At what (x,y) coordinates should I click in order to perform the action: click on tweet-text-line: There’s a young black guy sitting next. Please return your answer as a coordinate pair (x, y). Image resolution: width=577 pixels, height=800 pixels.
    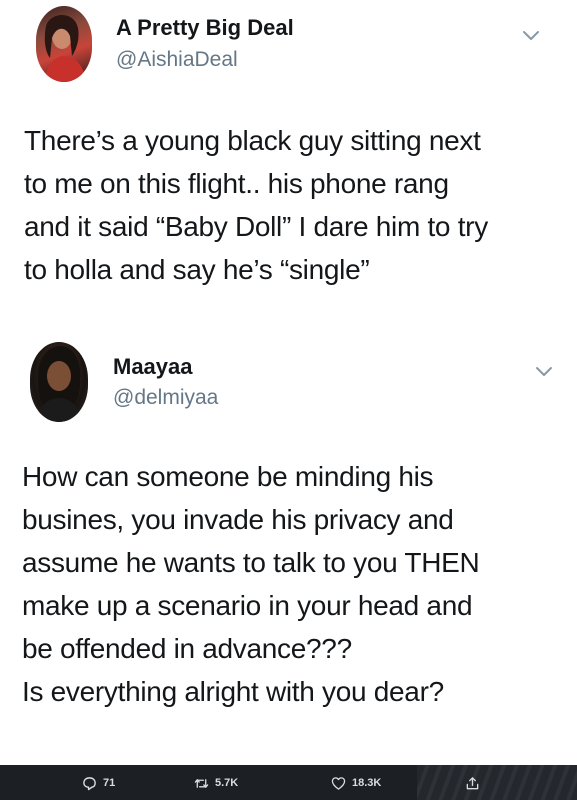
    Looking at the image, I should click on (252, 140).